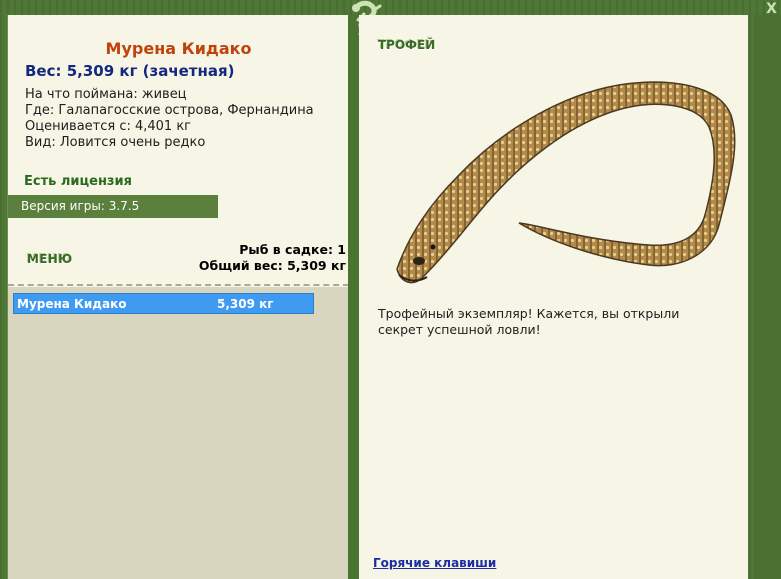  What do you see at coordinates (178, 285) in the screenshot?
I see `dashed-divider` at bounding box center [178, 285].